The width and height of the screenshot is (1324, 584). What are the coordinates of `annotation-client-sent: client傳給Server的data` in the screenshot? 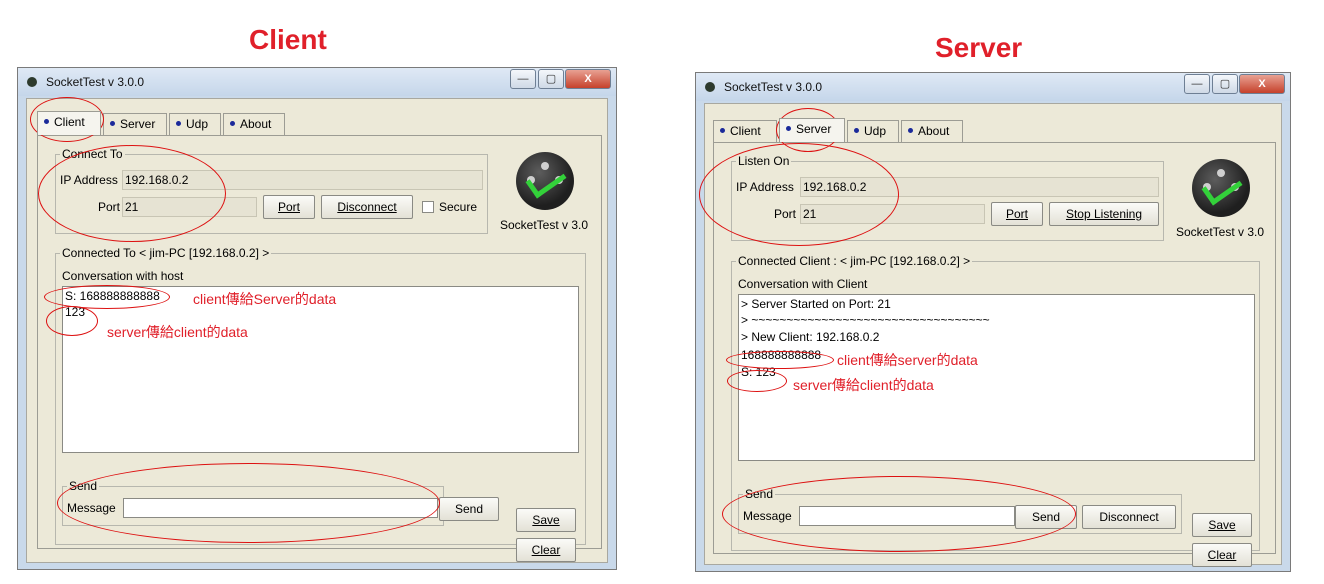 It's located at (265, 299).